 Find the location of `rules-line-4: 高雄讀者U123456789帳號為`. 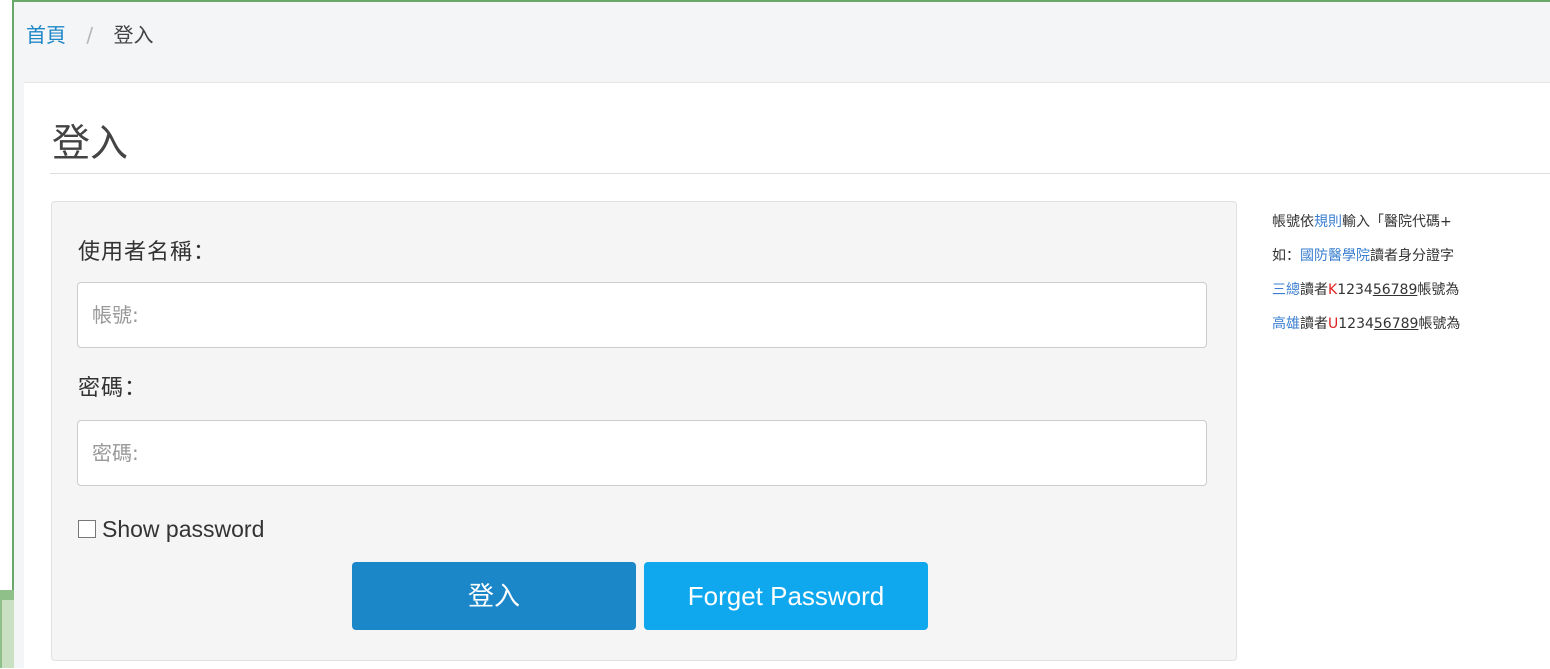

rules-line-4: 高雄讀者U123456789帳號為 is located at coordinates (1411, 324).